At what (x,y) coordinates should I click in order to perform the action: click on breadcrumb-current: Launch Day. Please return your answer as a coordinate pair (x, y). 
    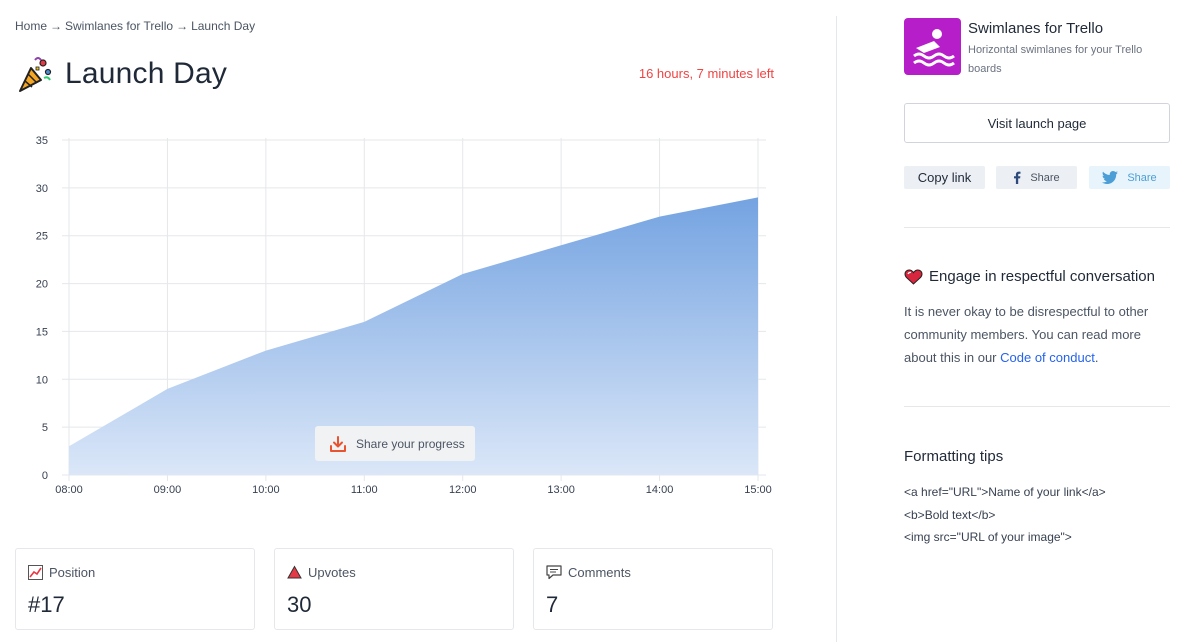
    Looking at the image, I should click on (223, 26).